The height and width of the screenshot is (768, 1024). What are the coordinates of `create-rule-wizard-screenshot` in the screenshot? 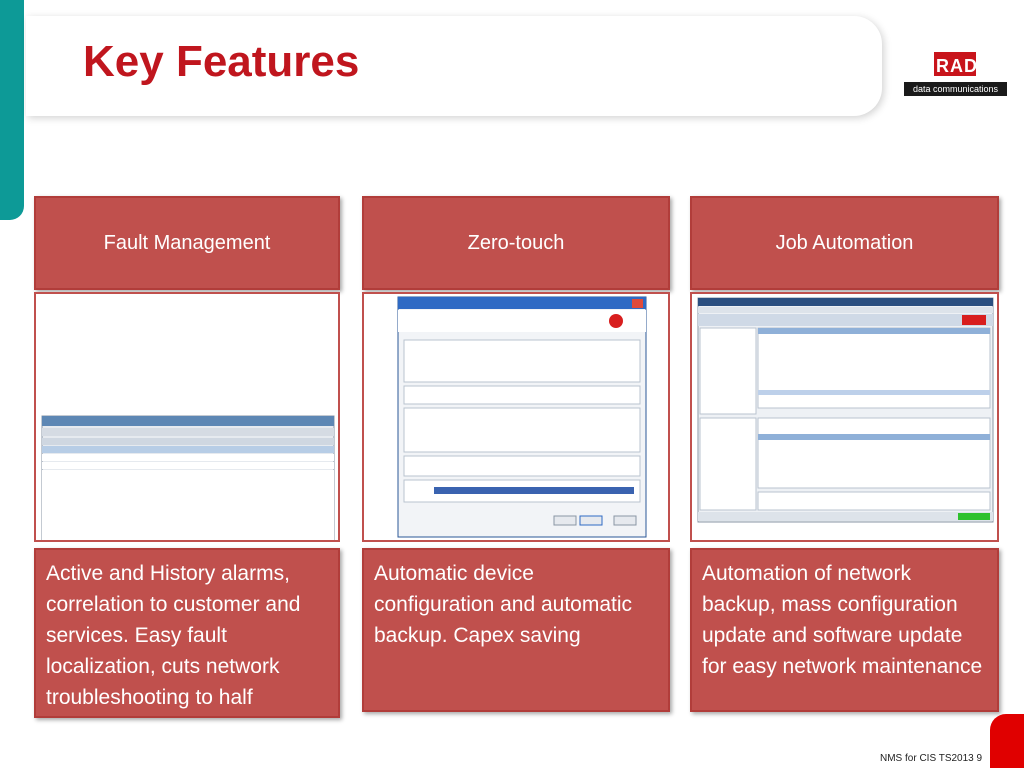 It's located at (522, 417).